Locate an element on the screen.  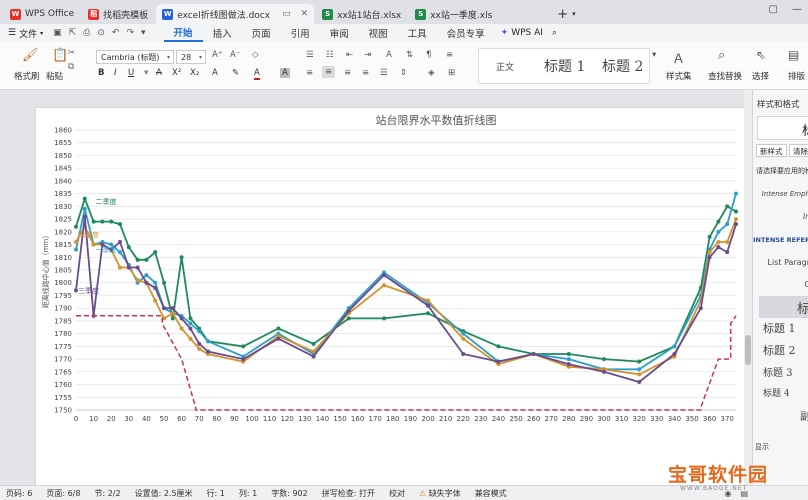
find-replace-button: 查找替换 is located at coordinates (725, 76).